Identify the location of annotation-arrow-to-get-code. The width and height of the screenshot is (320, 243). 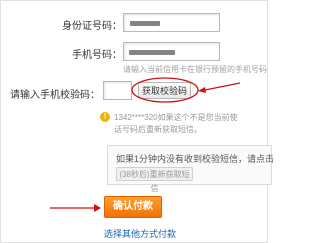
(220, 87).